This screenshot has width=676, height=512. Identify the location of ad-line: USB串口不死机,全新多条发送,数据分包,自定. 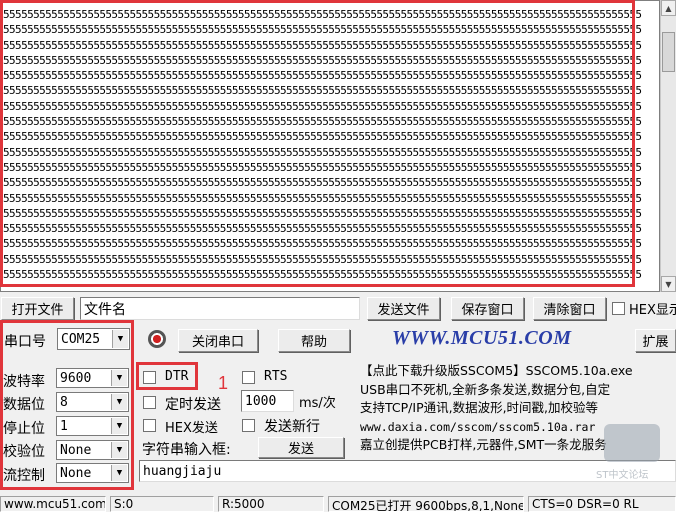
(518, 390).